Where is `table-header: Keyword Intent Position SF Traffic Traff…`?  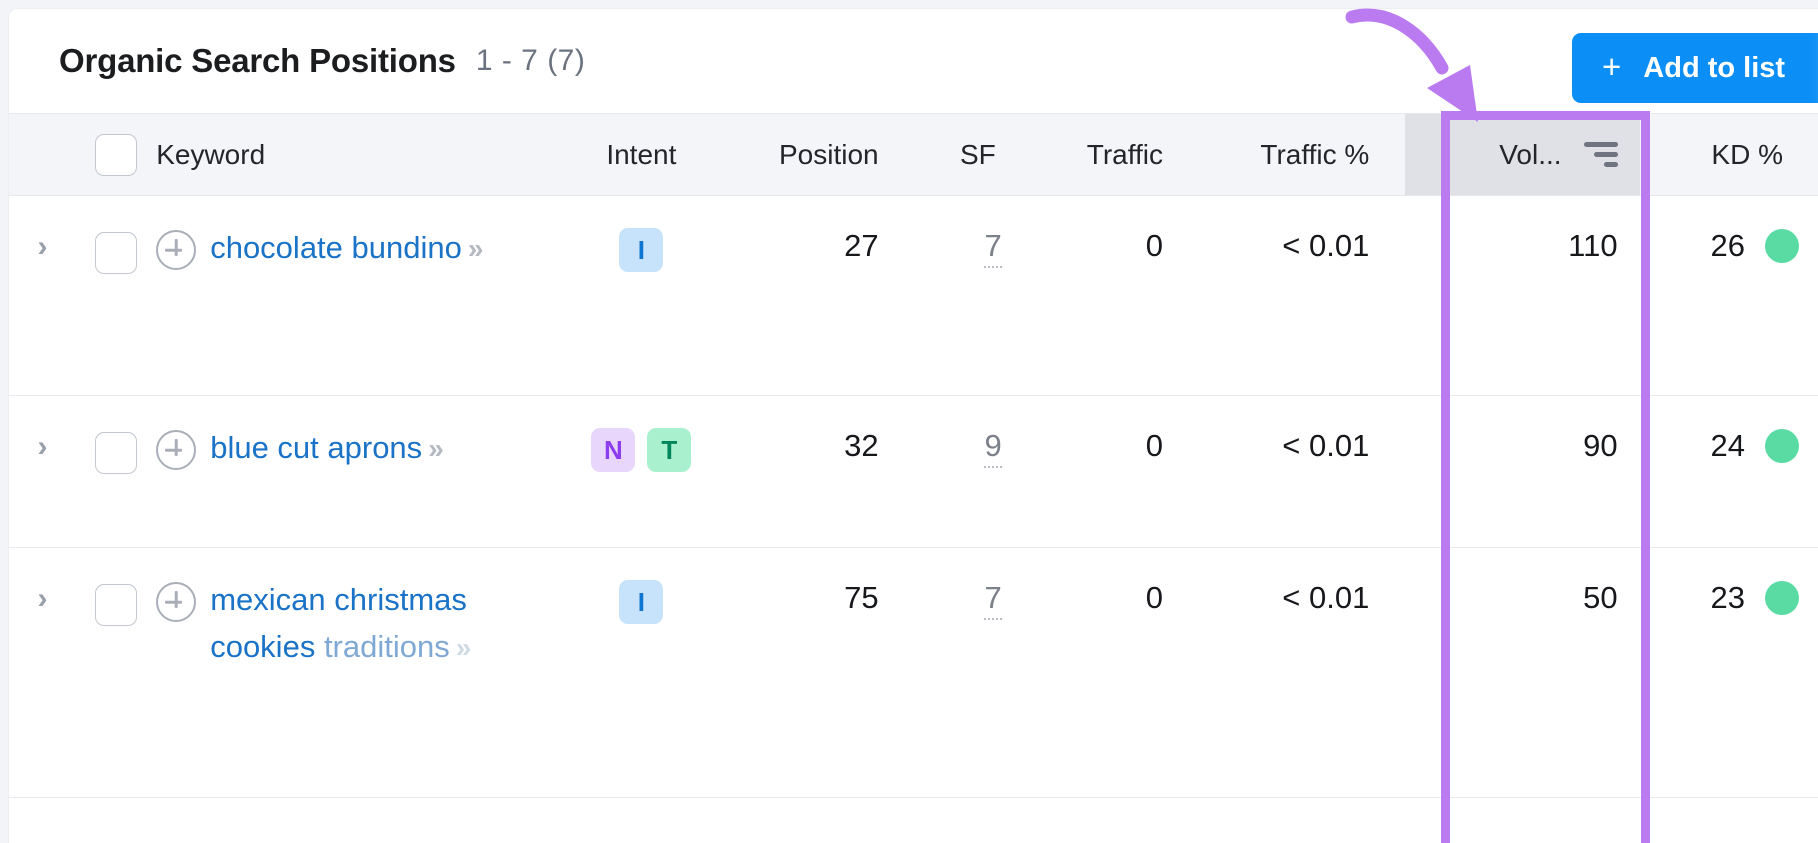
table-header: Keyword Intent Position SF Traffic Traff… is located at coordinates (913, 154).